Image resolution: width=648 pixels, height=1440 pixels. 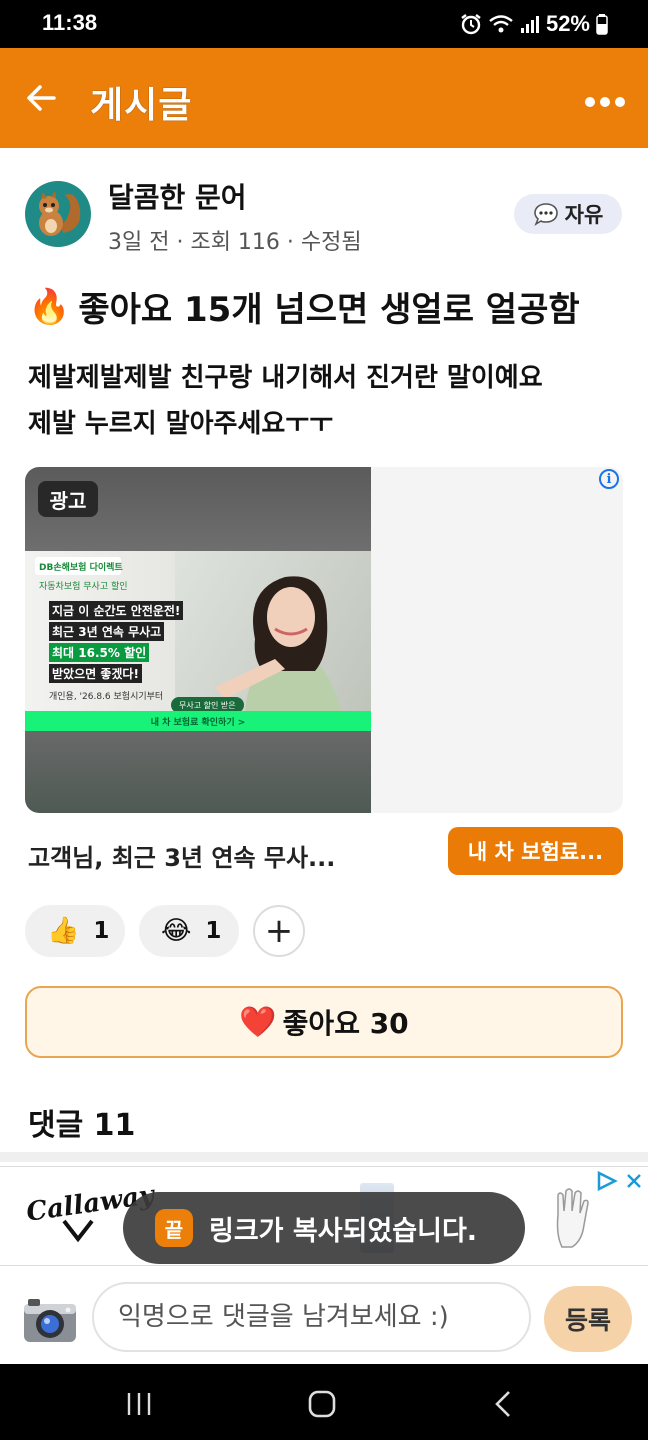 What do you see at coordinates (139, 1404) in the screenshot?
I see `recent-apps-icon` at bounding box center [139, 1404].